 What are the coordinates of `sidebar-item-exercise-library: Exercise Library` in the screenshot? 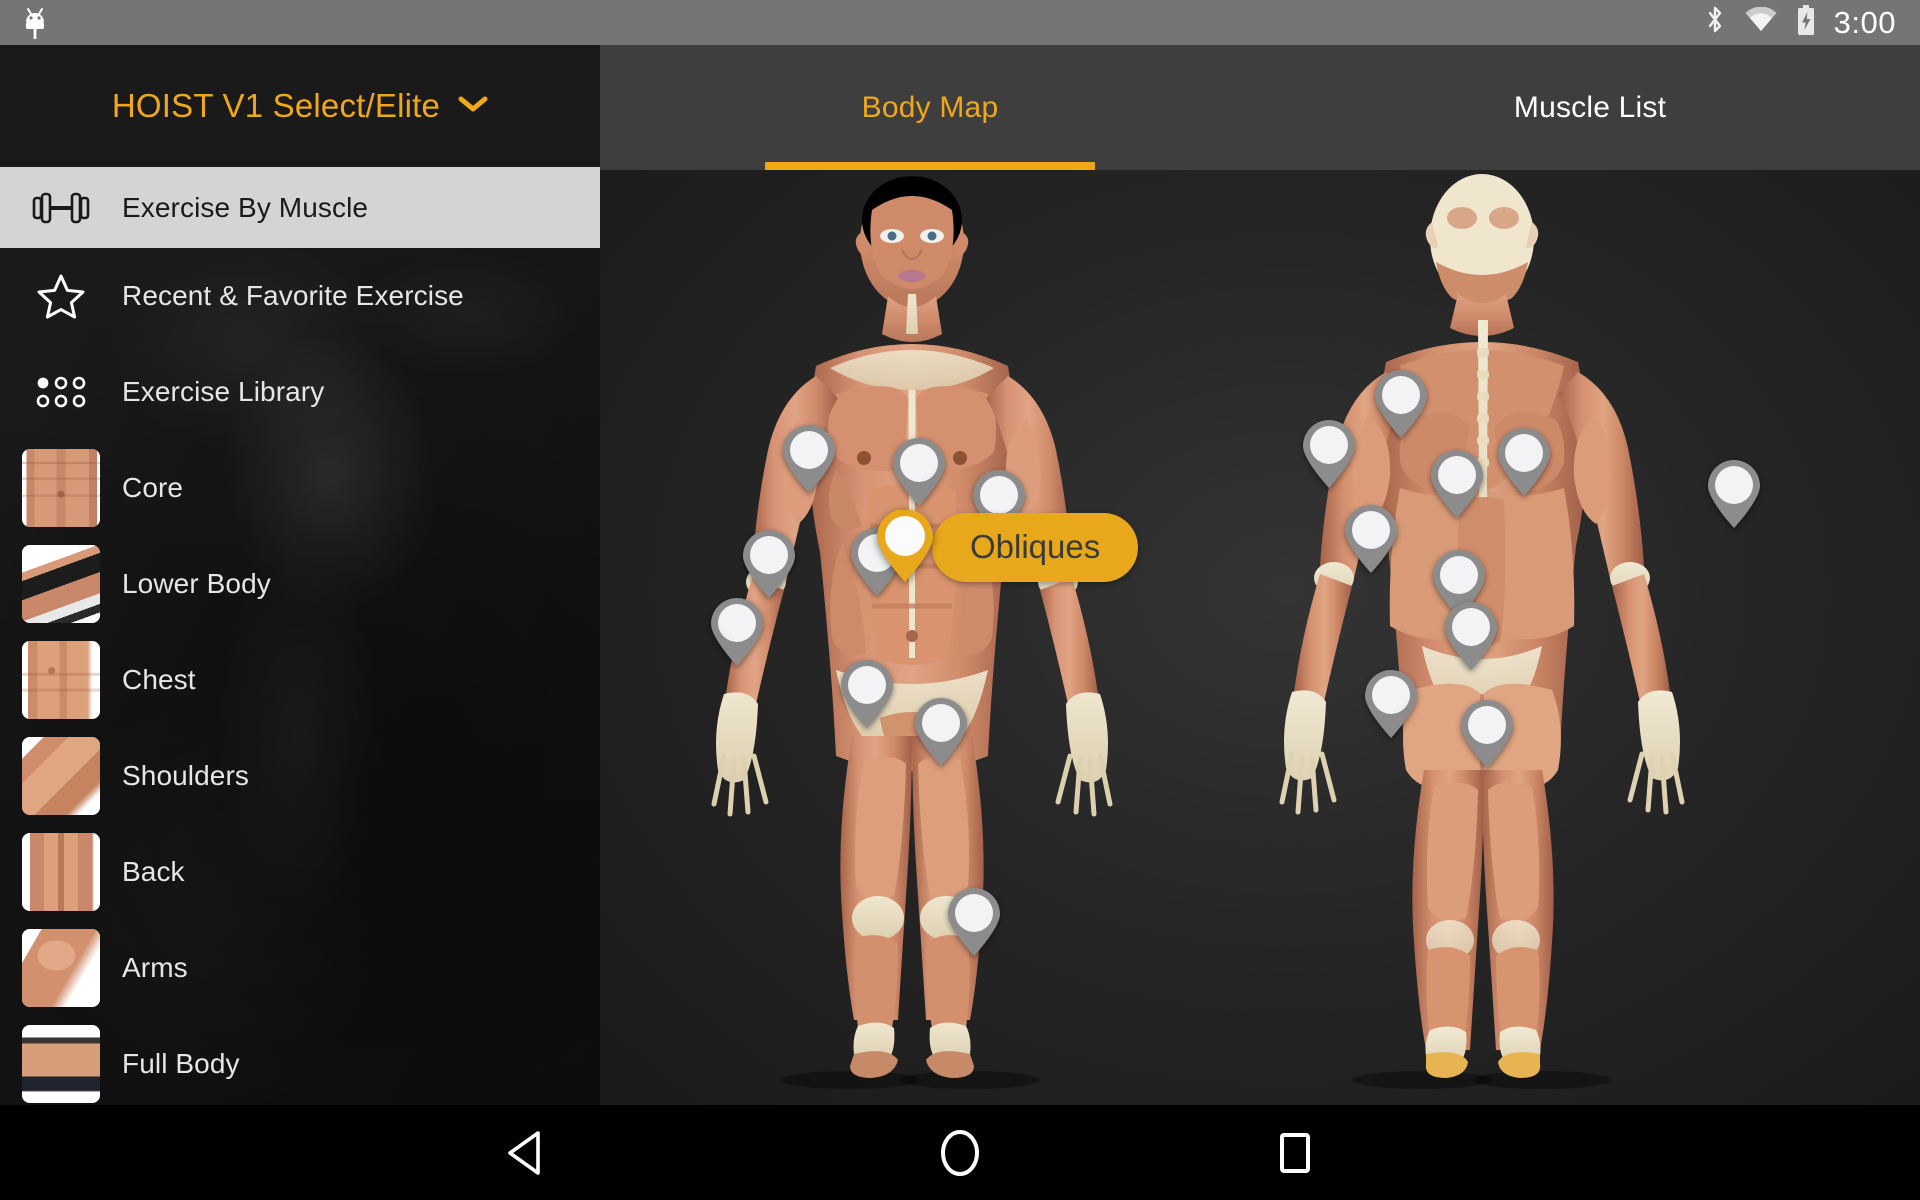 It's located at (300, 392).